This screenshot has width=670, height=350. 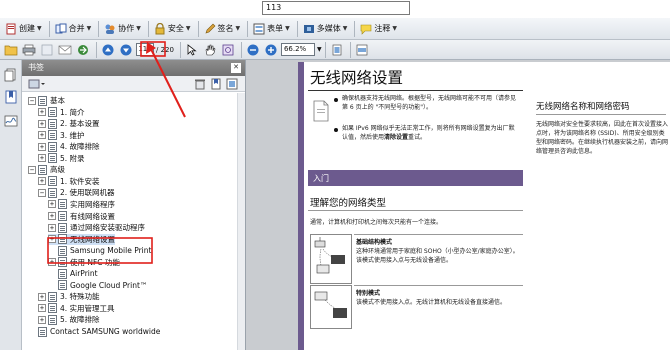 What do you see at coordinates (228, 50) in the screenshot?
I see `marquee-zoom-button` at bounding box center [228, 50].